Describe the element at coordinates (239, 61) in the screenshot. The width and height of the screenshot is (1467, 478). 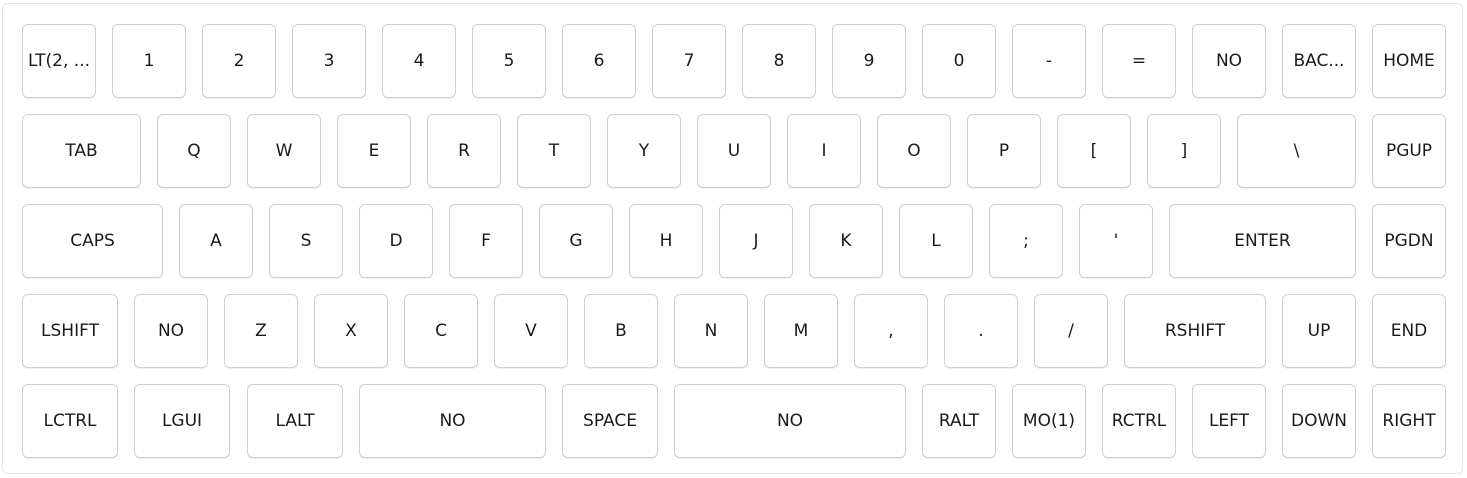
I see `key-2: 2` at that location.